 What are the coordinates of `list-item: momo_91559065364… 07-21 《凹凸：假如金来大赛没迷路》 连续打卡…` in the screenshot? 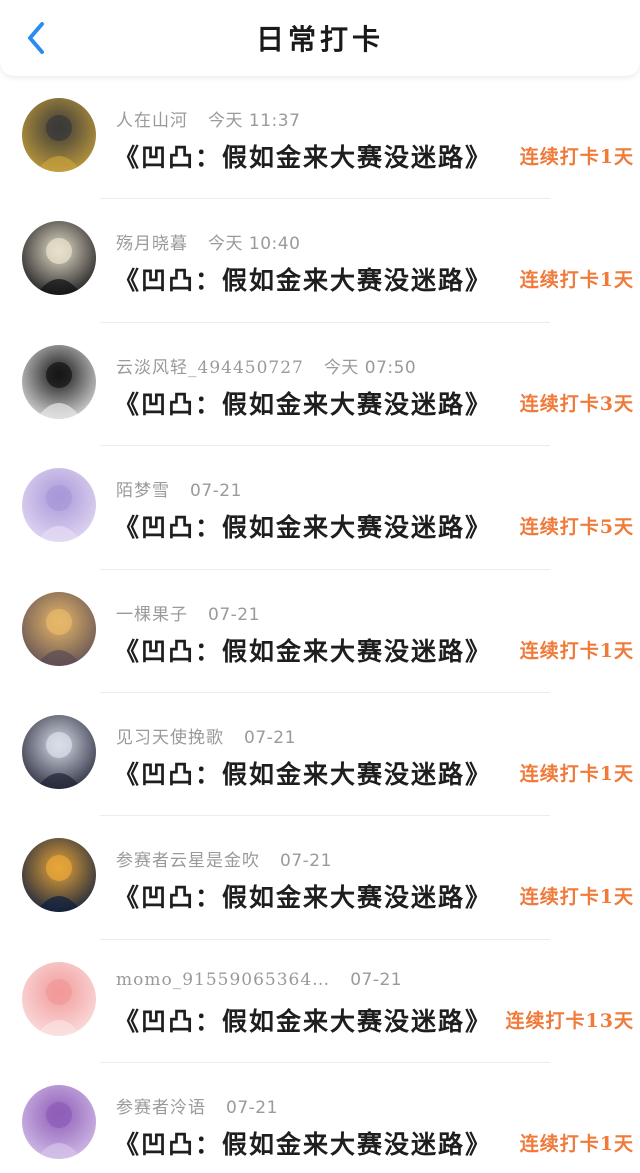 It's located at (320, 1002).